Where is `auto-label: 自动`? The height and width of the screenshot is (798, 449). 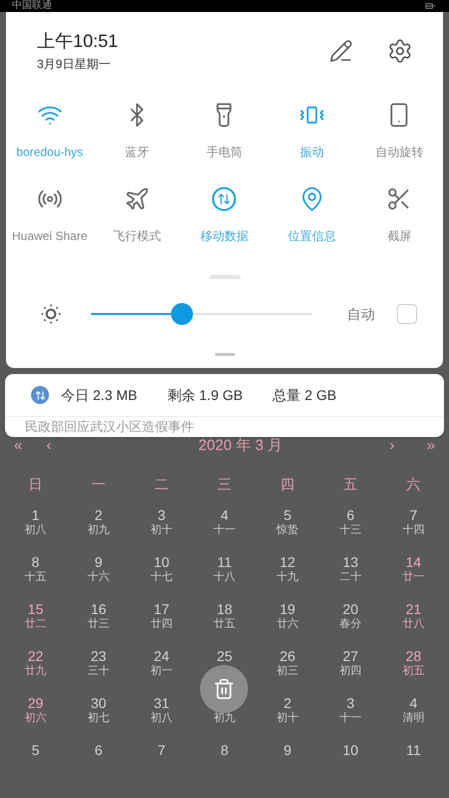
auto-label: 自动 is located at coordinates (361, 314).